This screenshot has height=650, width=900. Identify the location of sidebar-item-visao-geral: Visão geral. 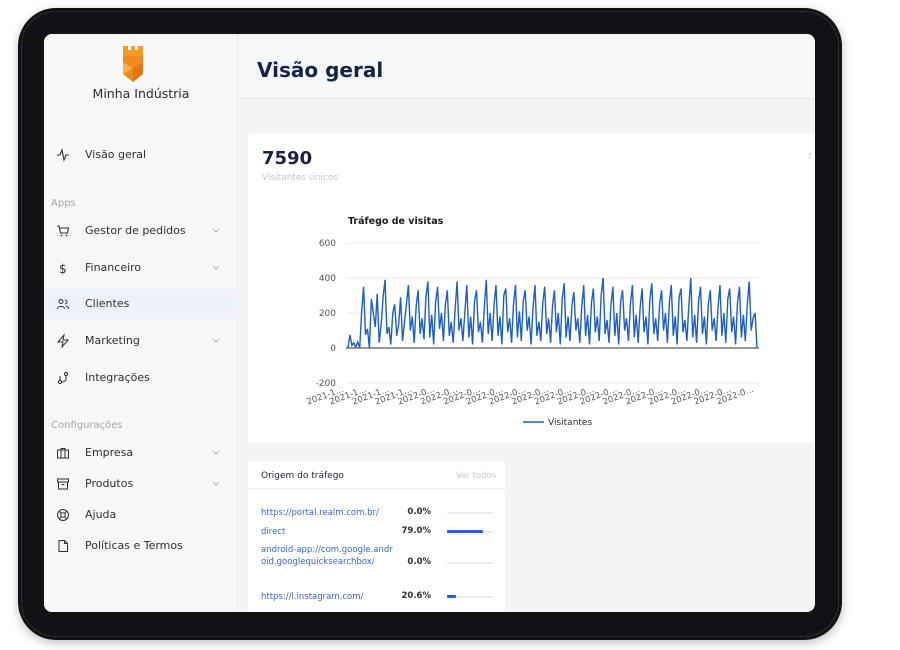
(141, 155).